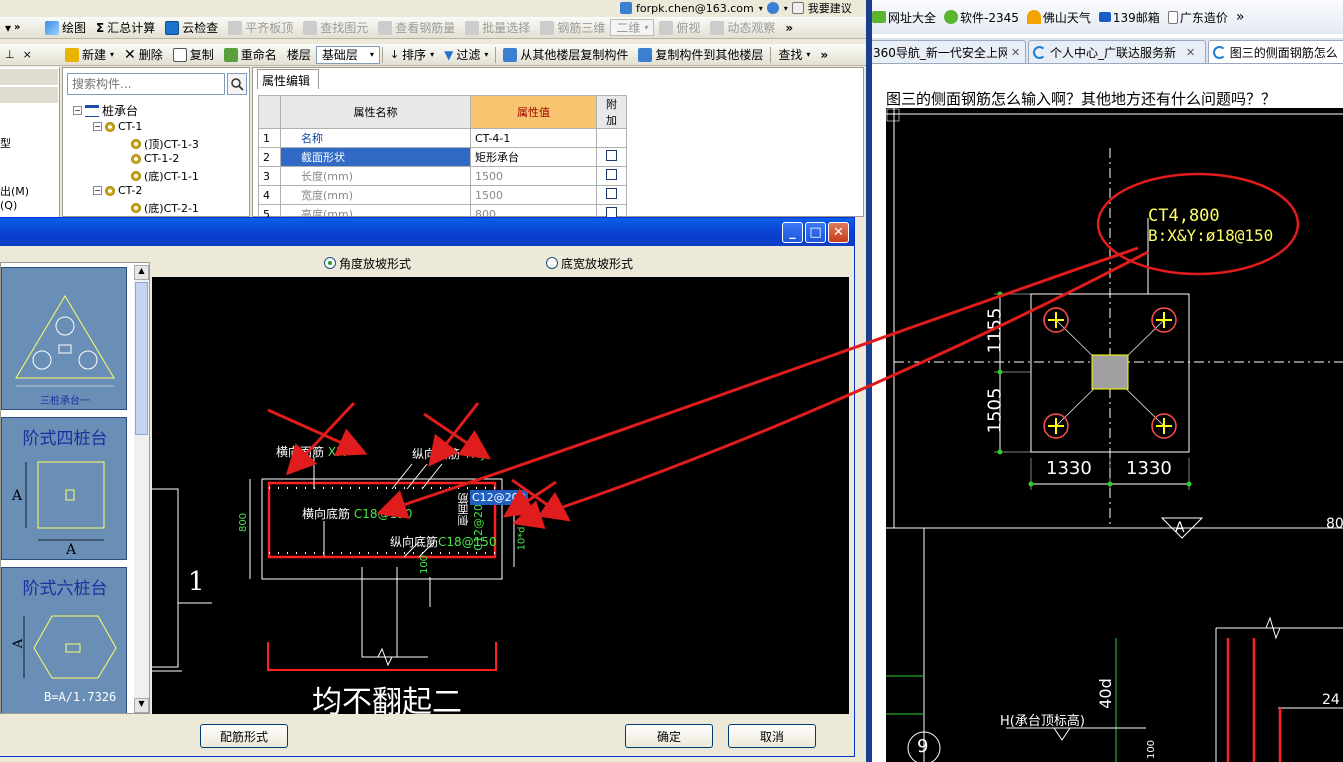 The width and height of the screenshot is (1343, 762). What do you see at coordinates (981, 17) in the screenshot?
I see `fav-software: 软件-2345` at bounding box center [981, 17].